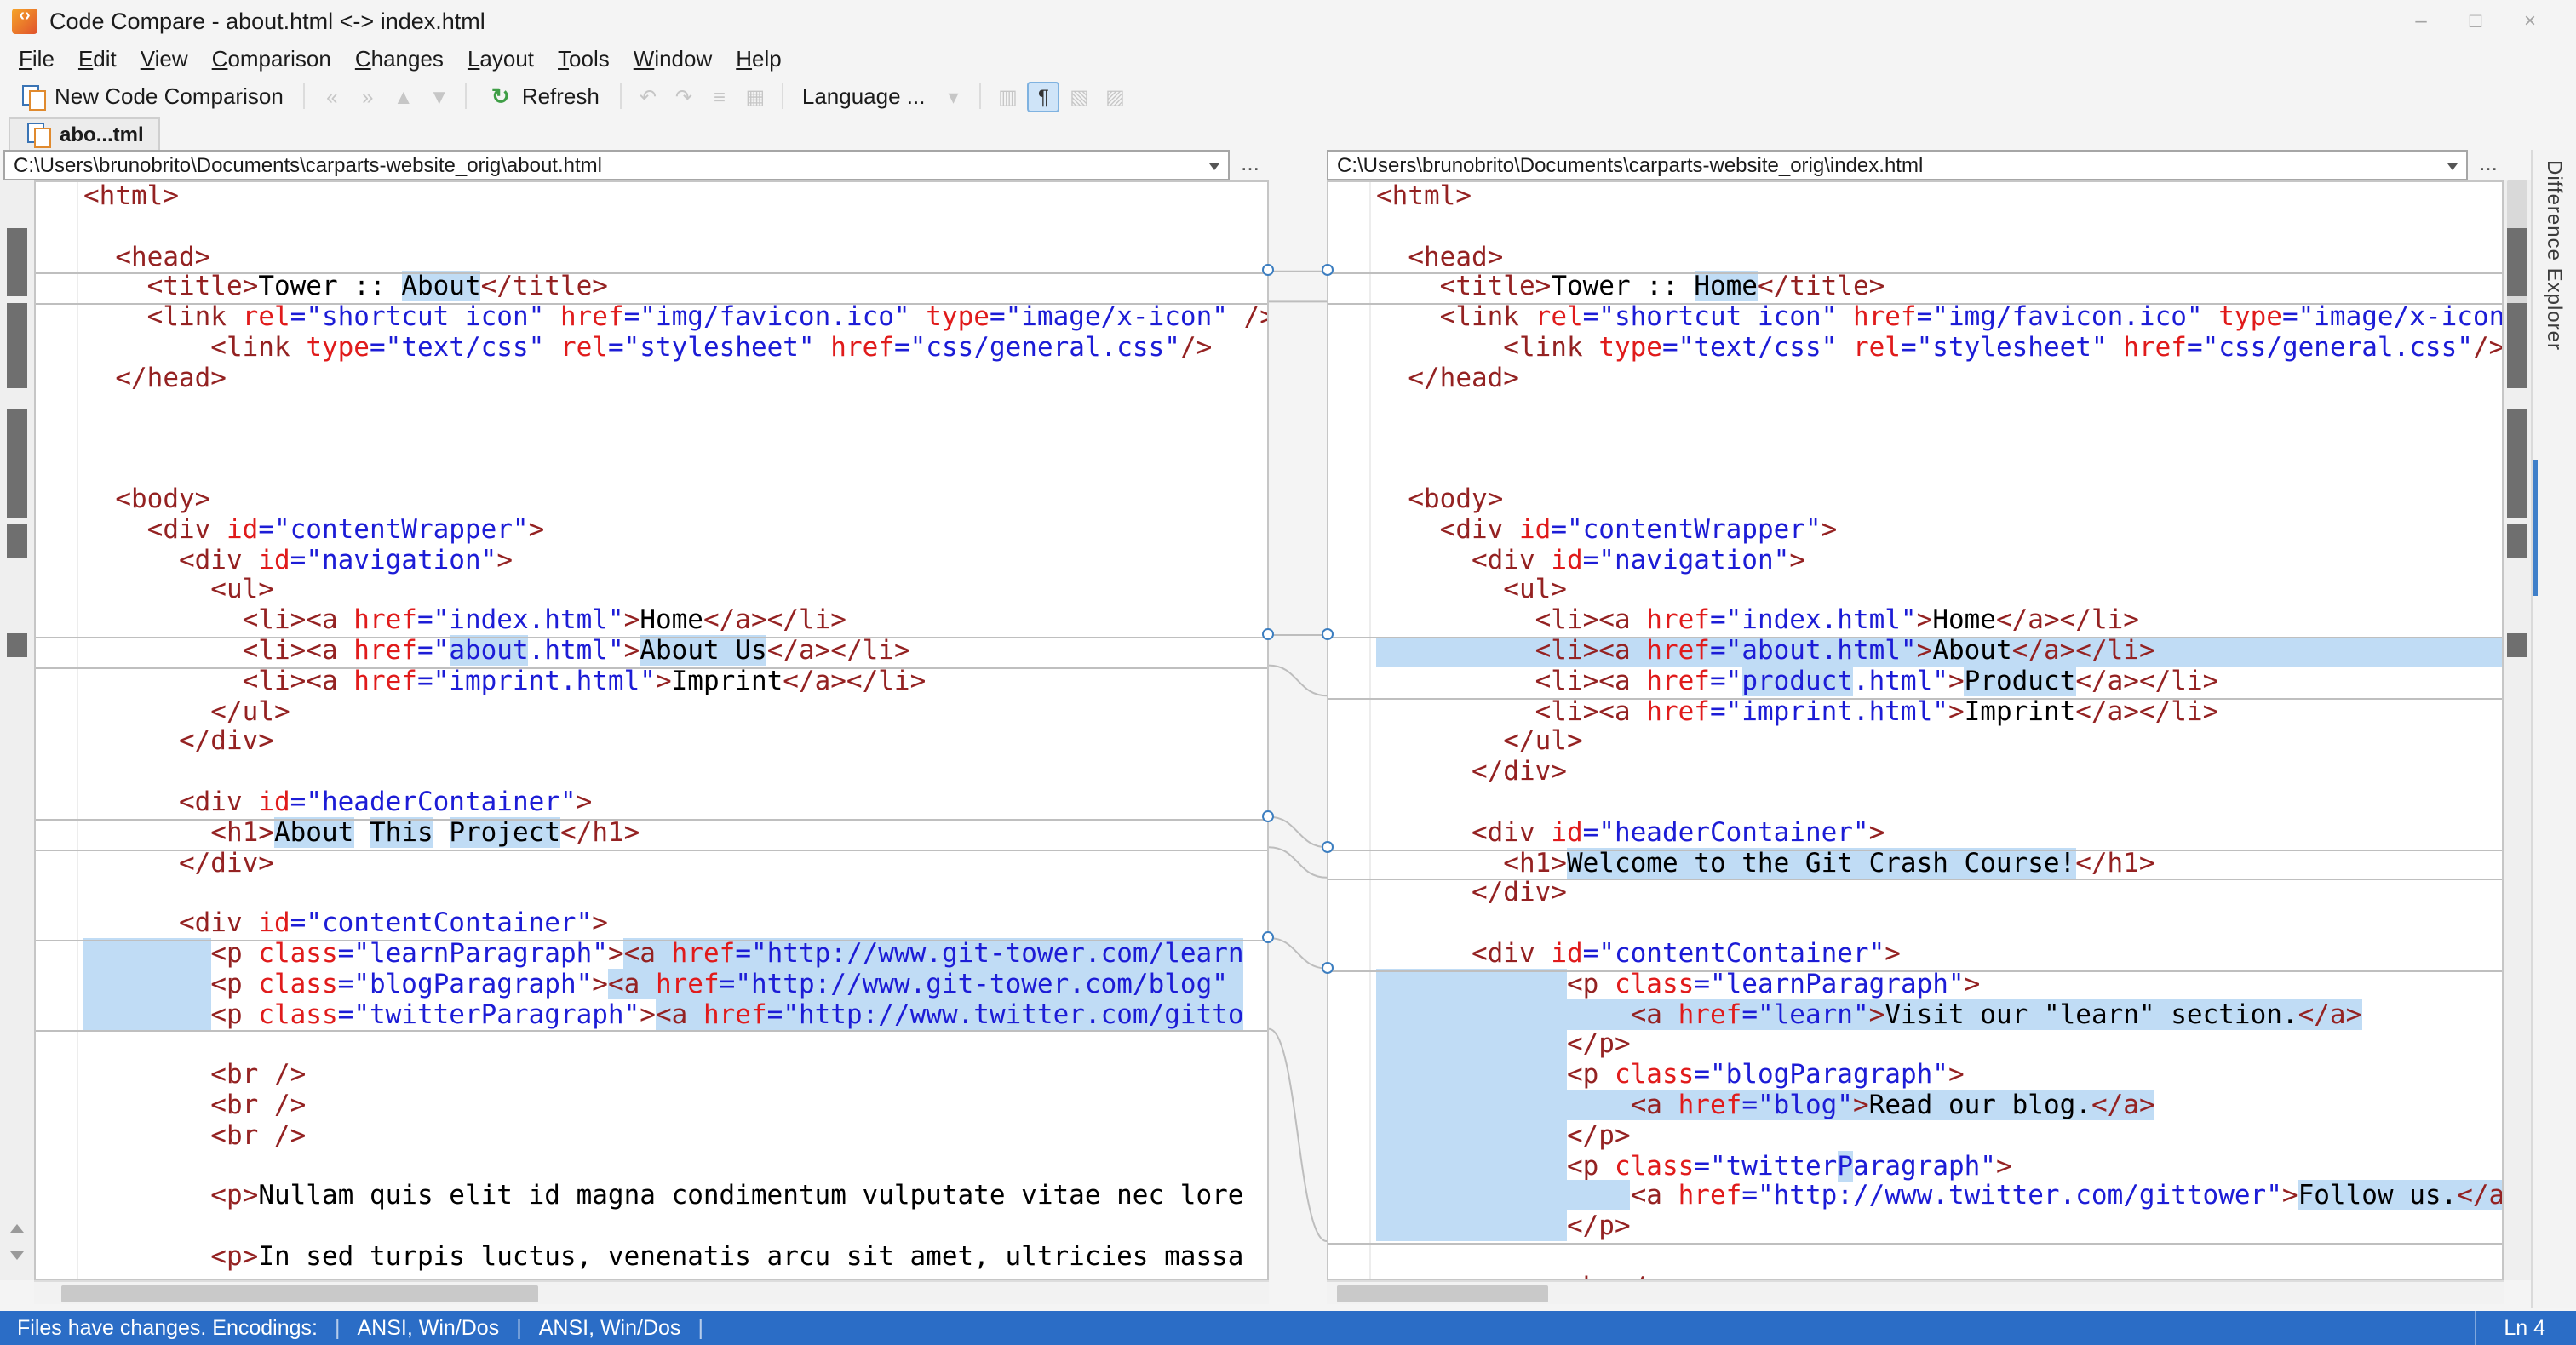 The width and height of the screenshot is (2576, 1345). Describe the element at coordinates (2421, 20) in the screenshot. I see `minimize-button: –` at that location.